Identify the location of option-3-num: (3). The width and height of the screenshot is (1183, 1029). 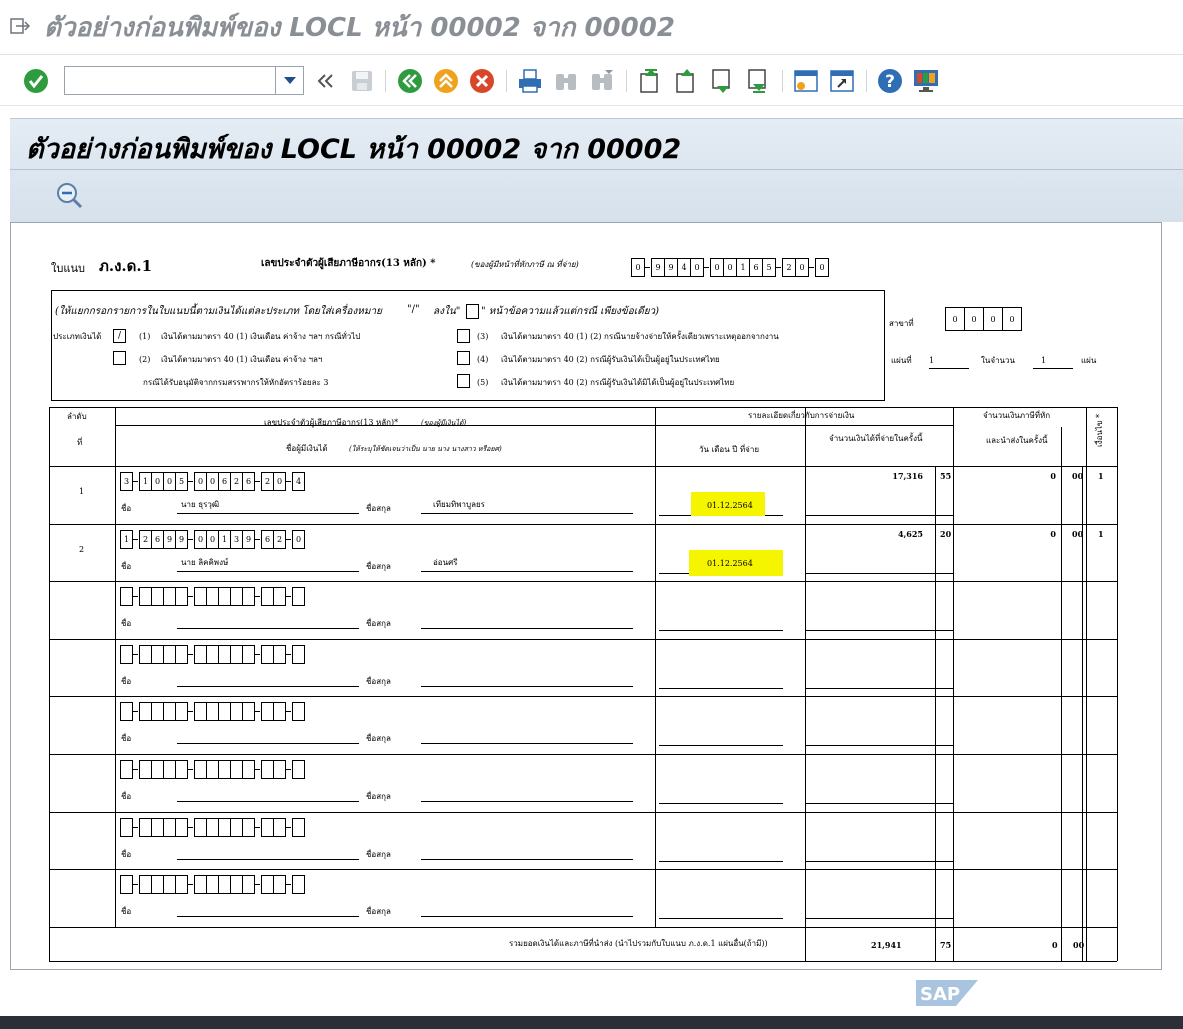
(483, 336).